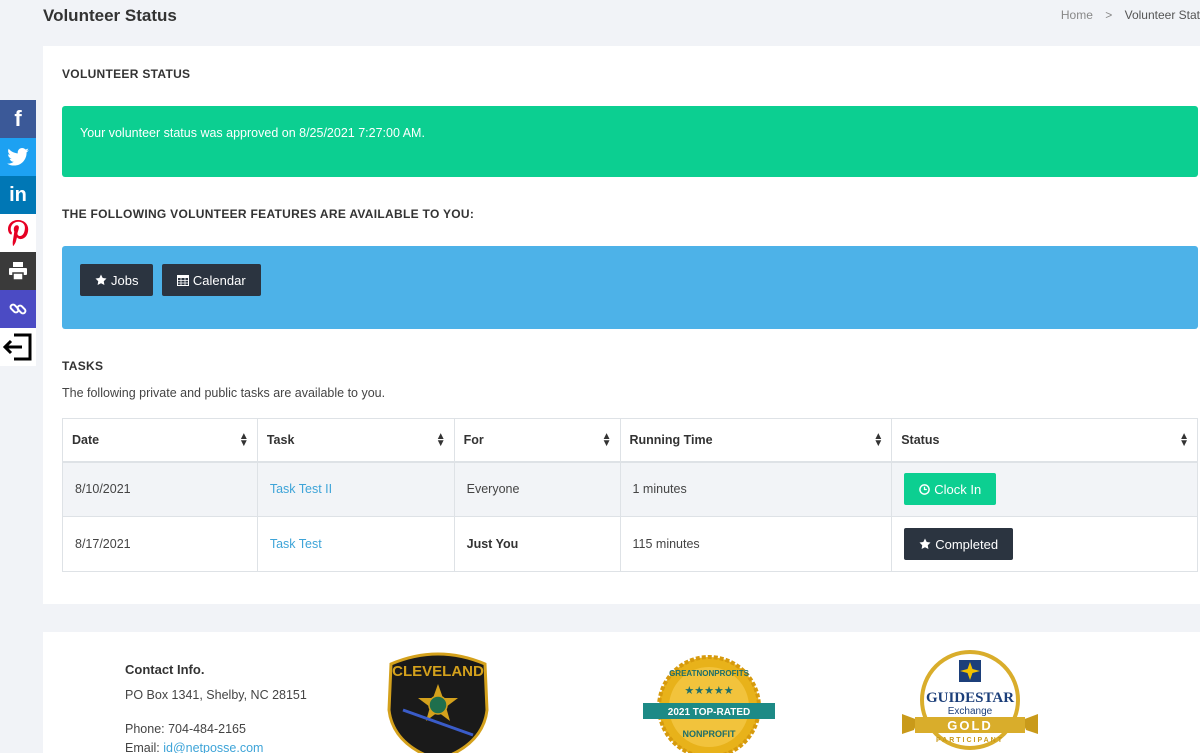  Describe the element at coordinates (970, 711) in the screenshot. I see `svg-text: Exchange` at that location.